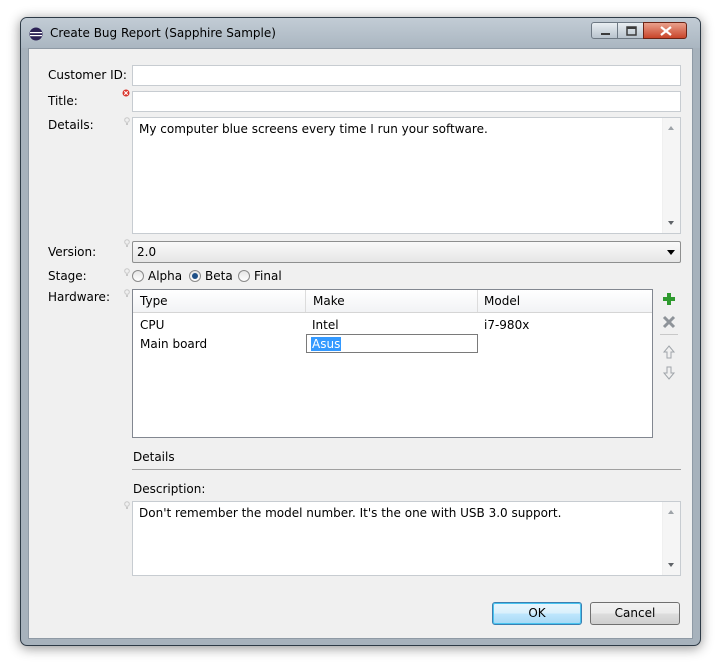 Image resolution: width=723 pixels, height=671 pixels. What do you see at coordinates (79, 297) in the screenshot?
I see `hardware-label: Hardware:` at bounding box center [79, 297].